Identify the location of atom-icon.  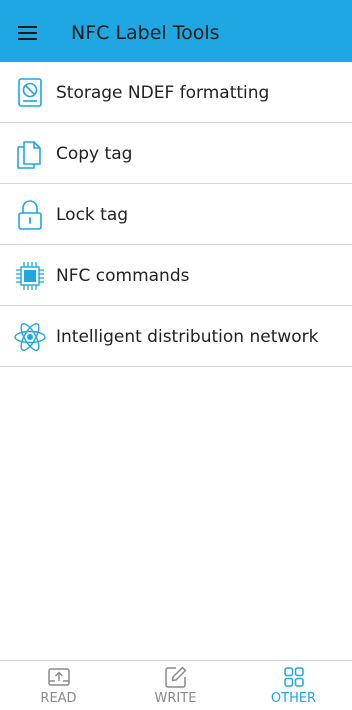
(30, 337).